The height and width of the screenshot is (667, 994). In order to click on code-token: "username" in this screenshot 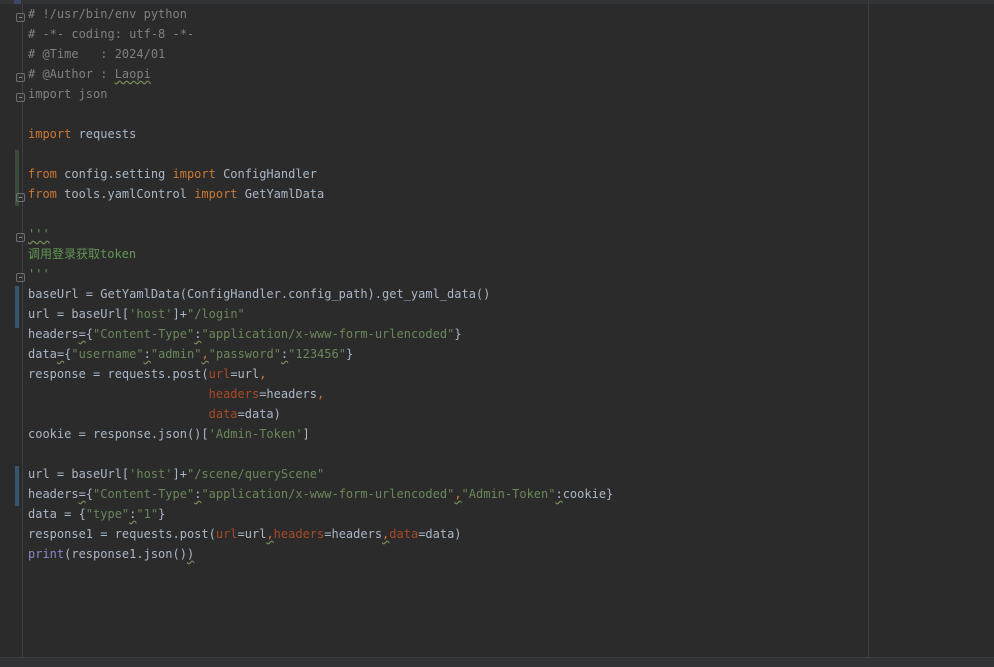, I will do `click(107, 354)`.